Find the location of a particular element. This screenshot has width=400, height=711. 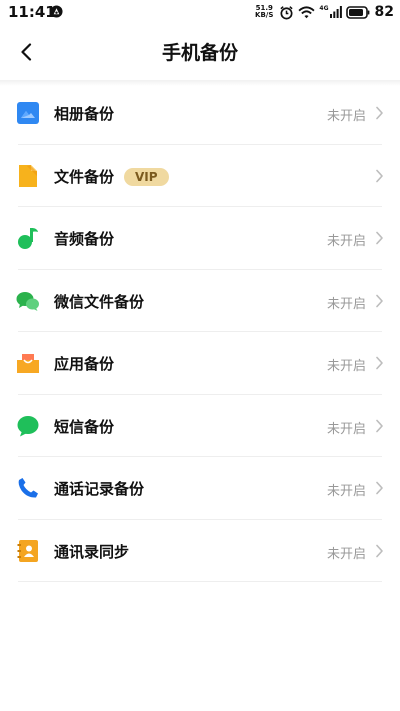

item-label-text: 文件备份 is located at coordinates (84, 176).